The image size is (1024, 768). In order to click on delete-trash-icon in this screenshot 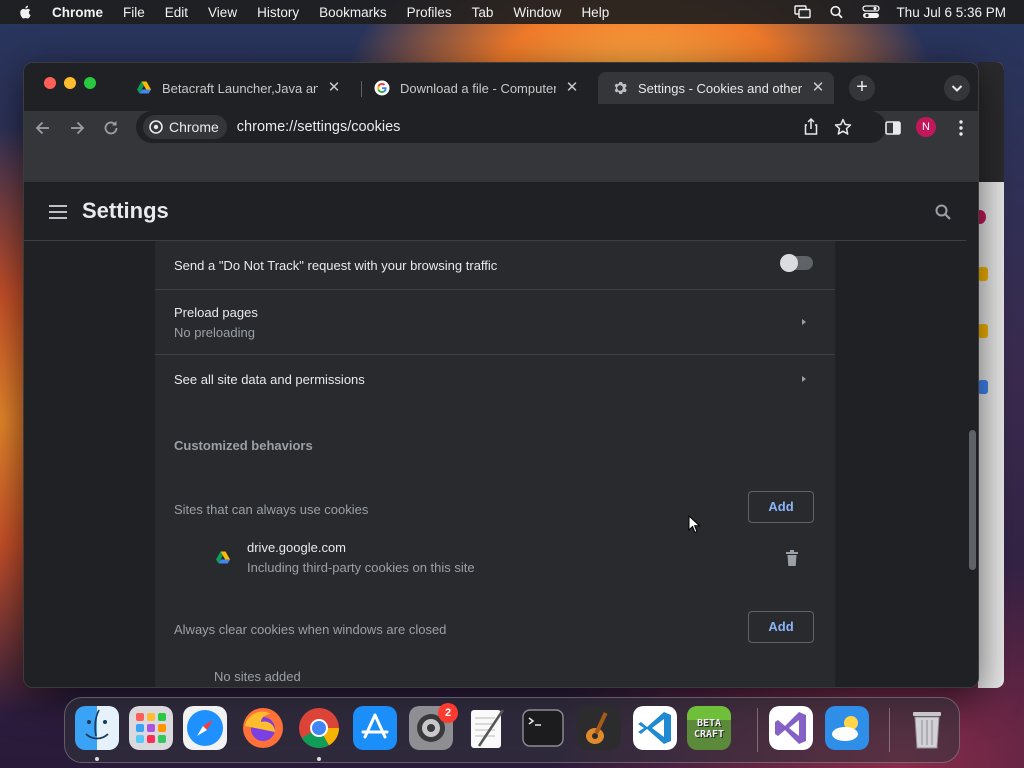, I will do `click(792, 558)`.